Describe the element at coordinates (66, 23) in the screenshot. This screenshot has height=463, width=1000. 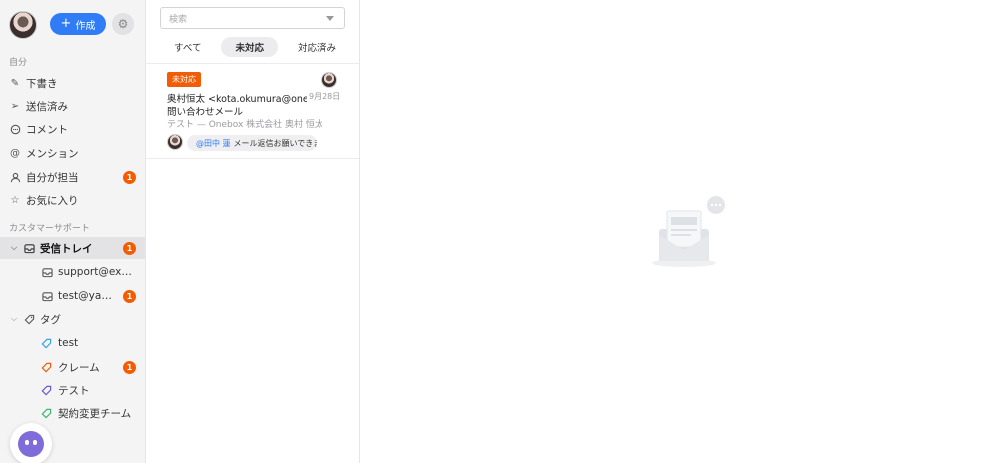
I see `plus-icon: +` at that location.